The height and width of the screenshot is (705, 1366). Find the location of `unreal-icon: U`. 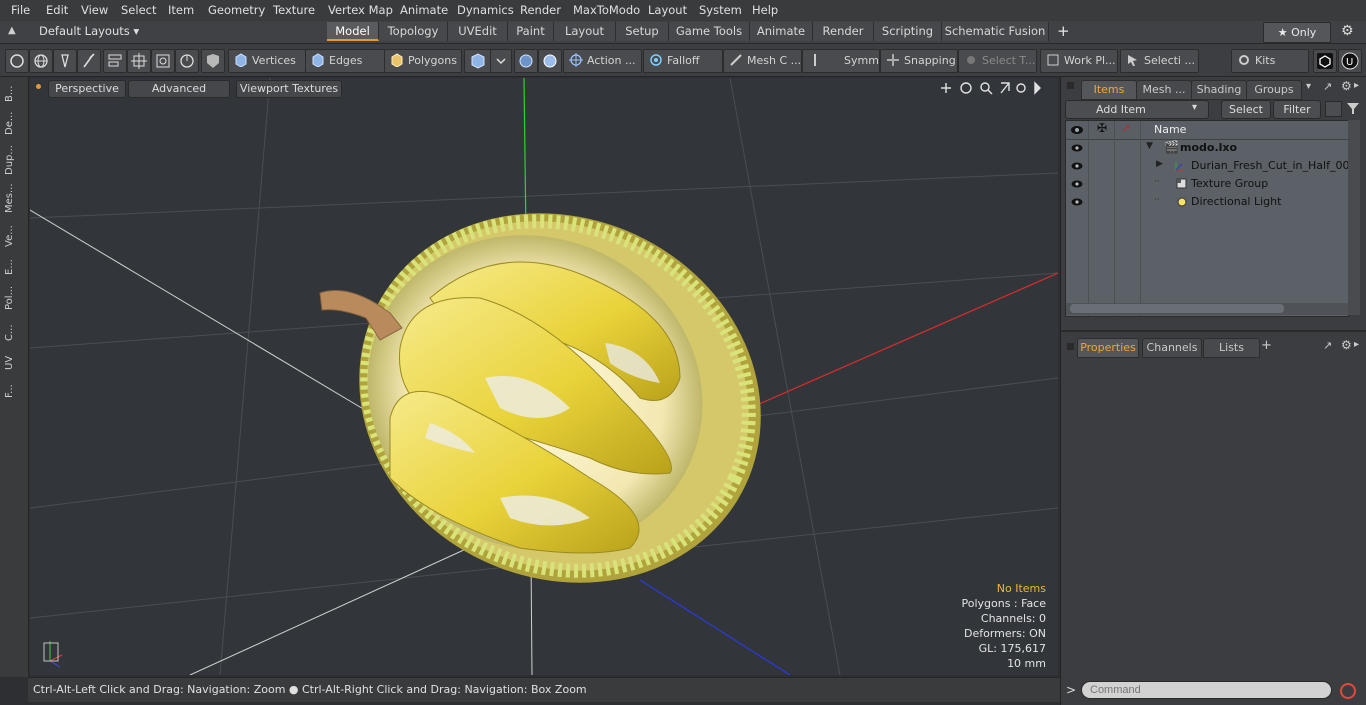

unreal-icon: U is located at coordinates (1350, 61).